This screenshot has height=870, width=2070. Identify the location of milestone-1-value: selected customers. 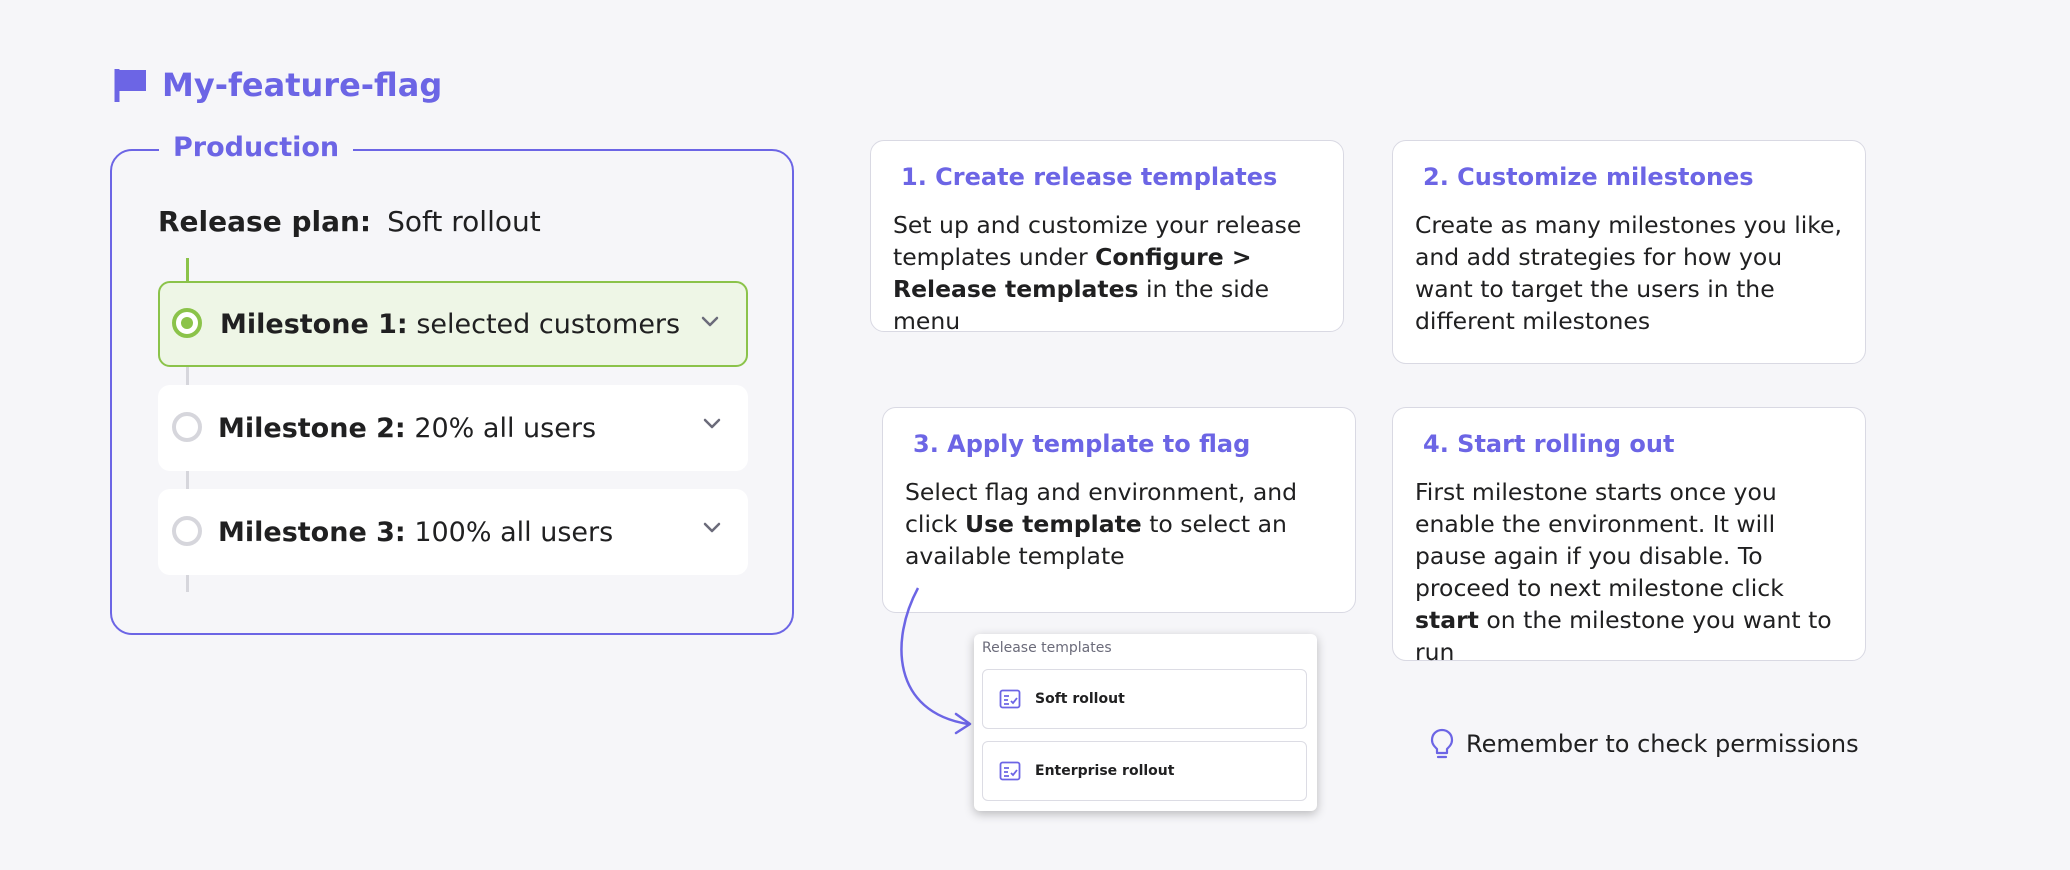
(548, 324).